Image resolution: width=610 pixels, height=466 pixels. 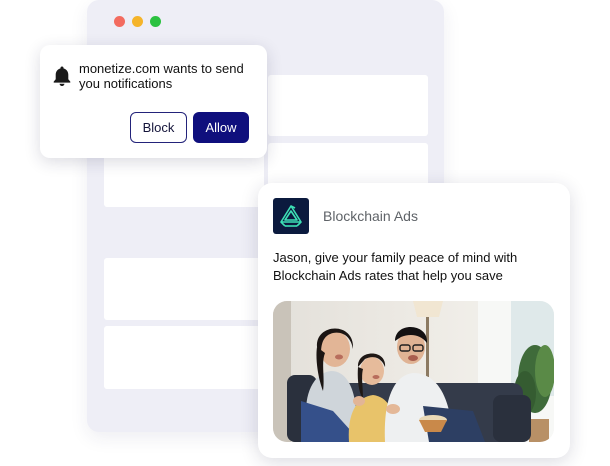 I want to click on family-photo, so click(x=413, y=371).